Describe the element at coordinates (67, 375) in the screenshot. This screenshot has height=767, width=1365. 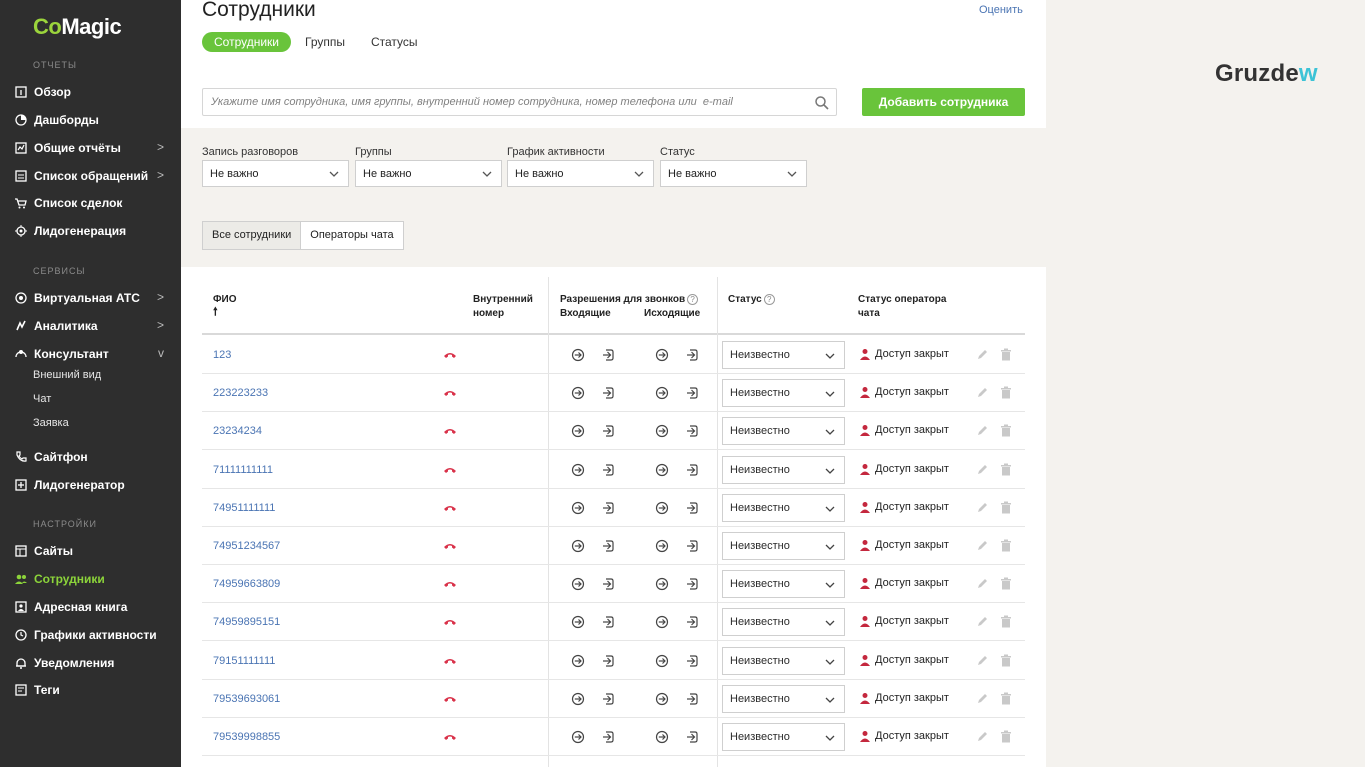
I see `sidebar-subitem: Внешний вид` at that location.